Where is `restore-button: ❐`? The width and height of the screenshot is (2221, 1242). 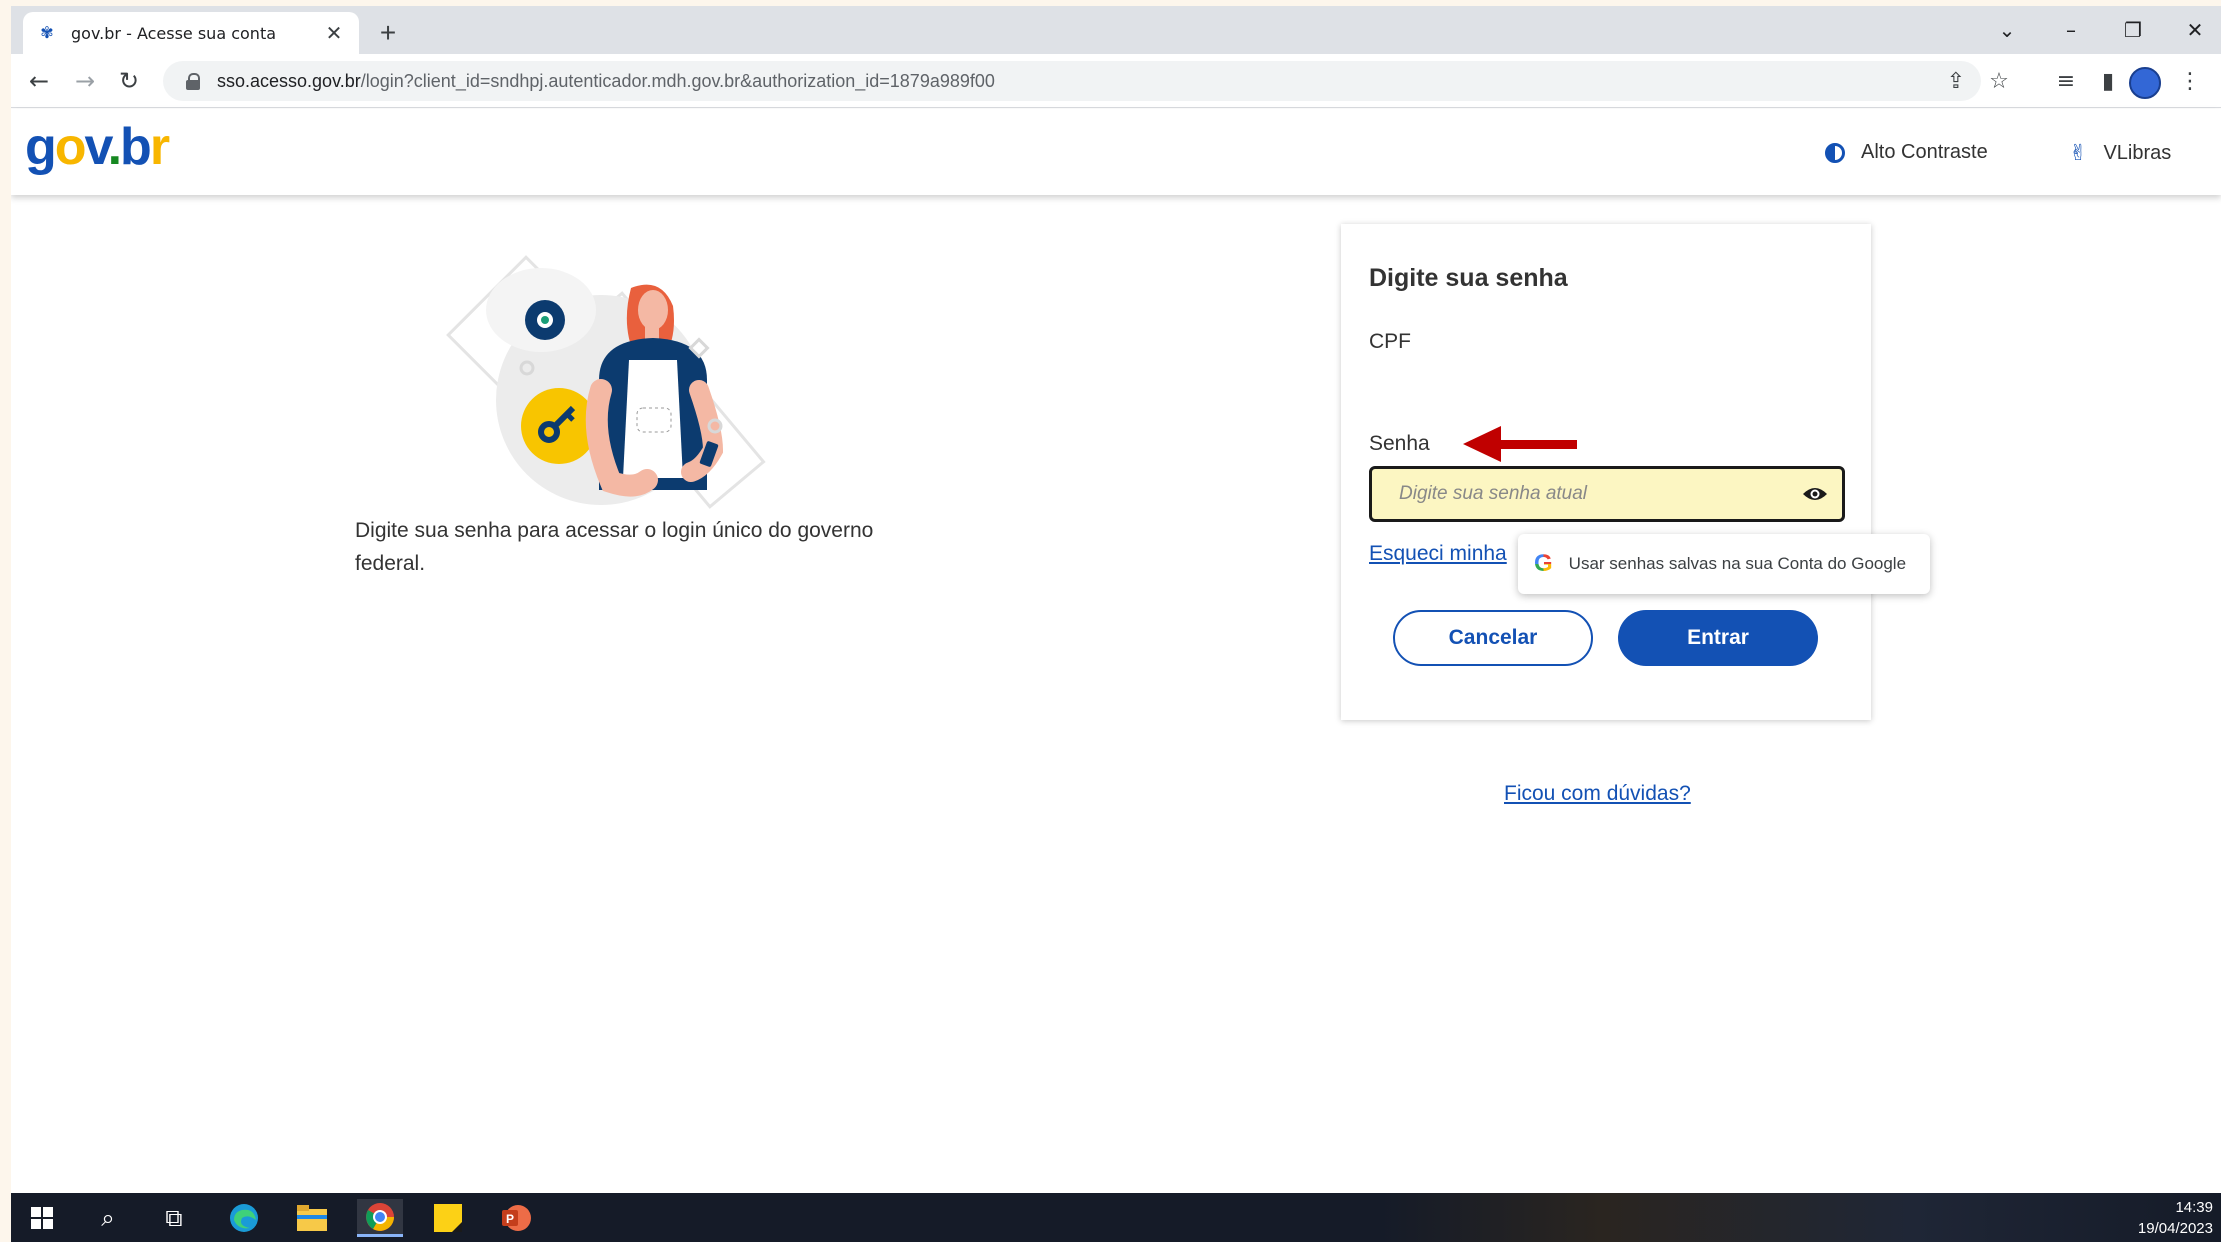 restore-button: ❐ is located at coordinates (2133, 30).